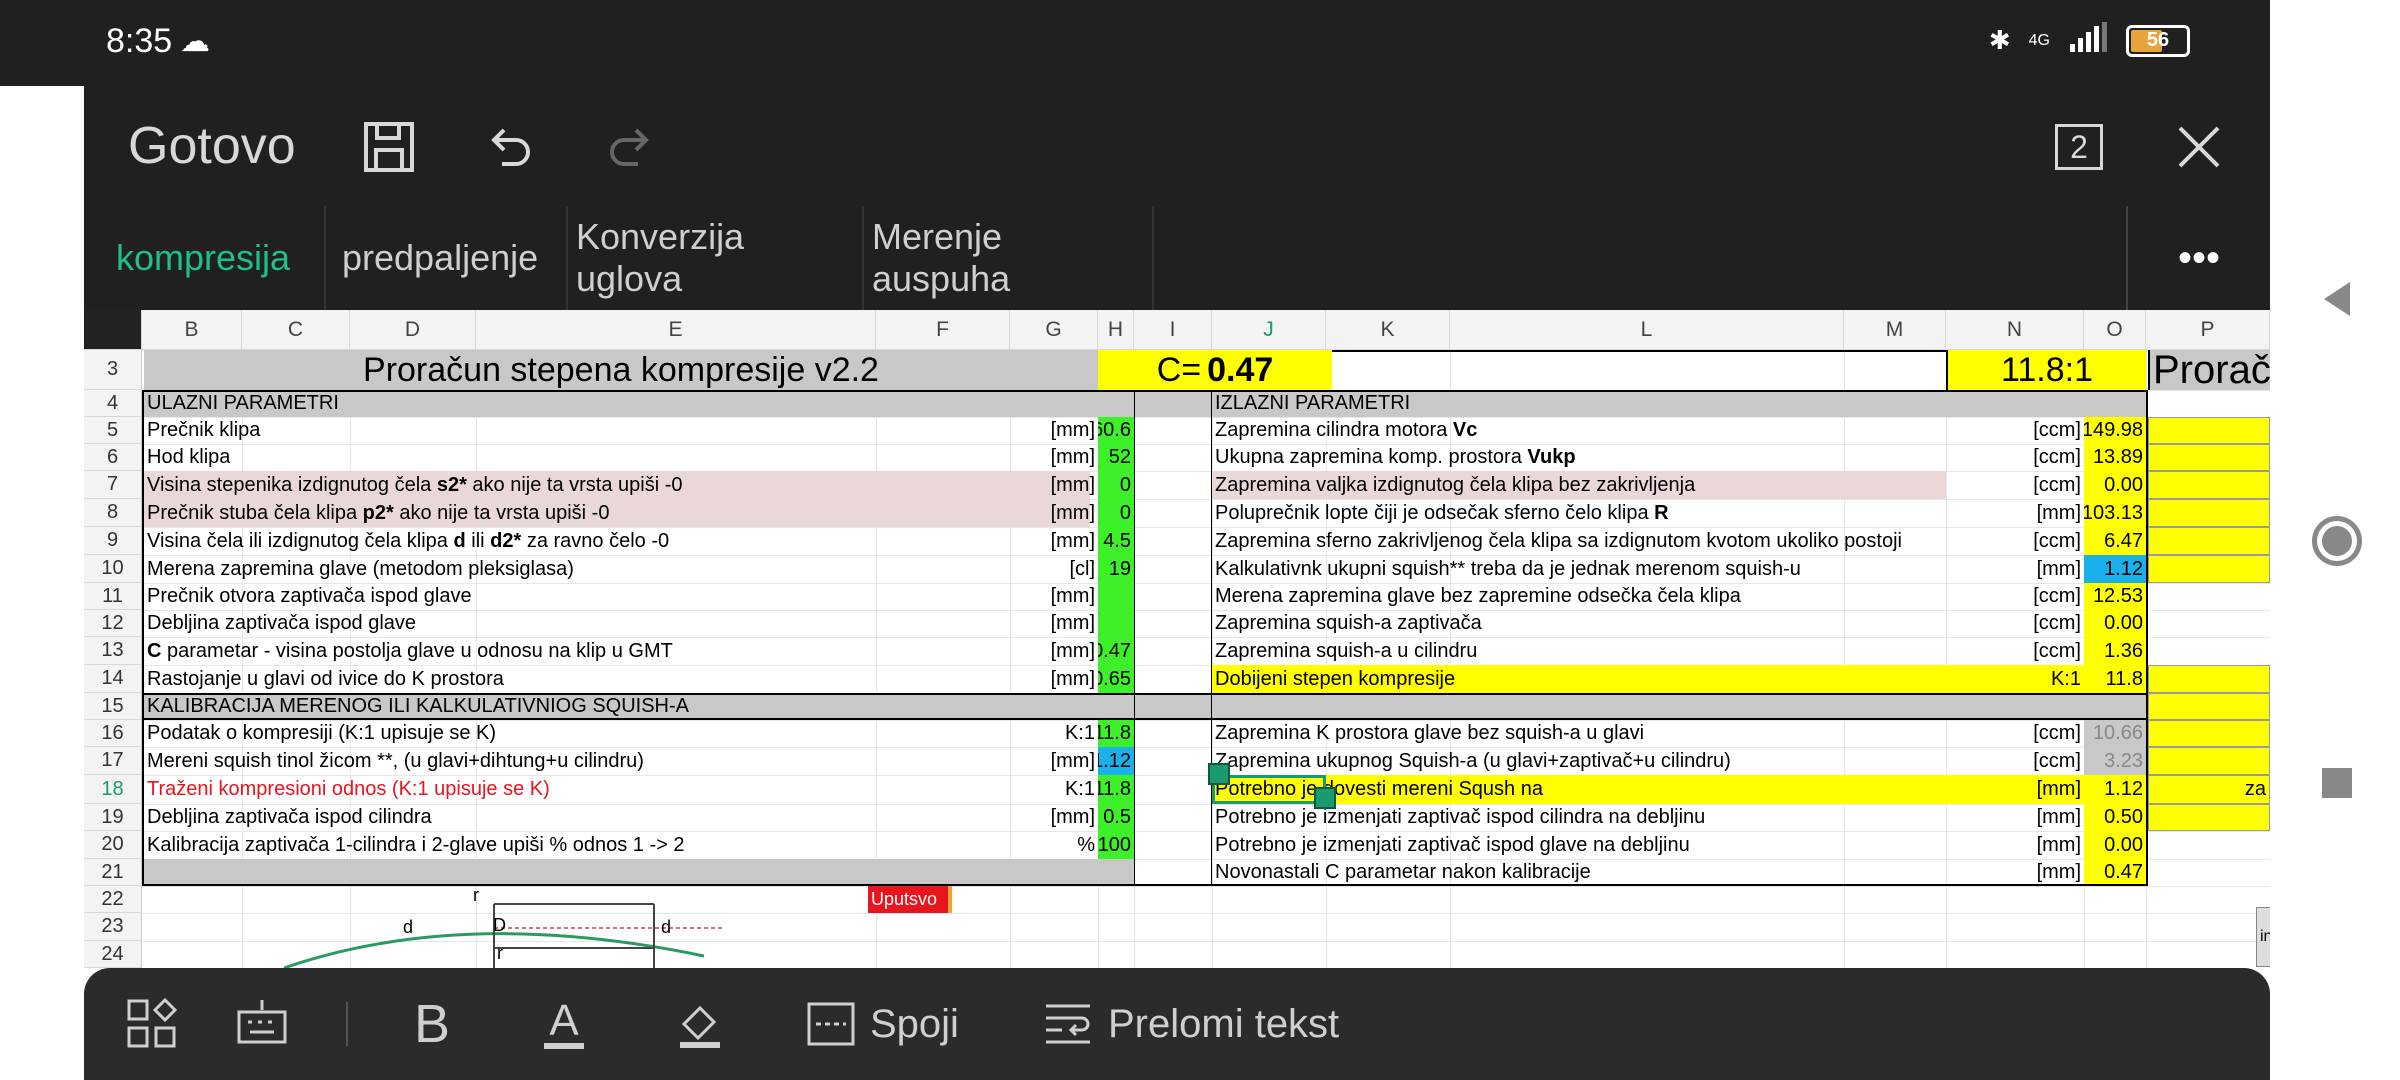 This screenshot has height=1080, width=2400. What do you see at coordinates (432, 1024) in the screenshot?
I see `bold-button: B` at bounding box center [432, 1024].